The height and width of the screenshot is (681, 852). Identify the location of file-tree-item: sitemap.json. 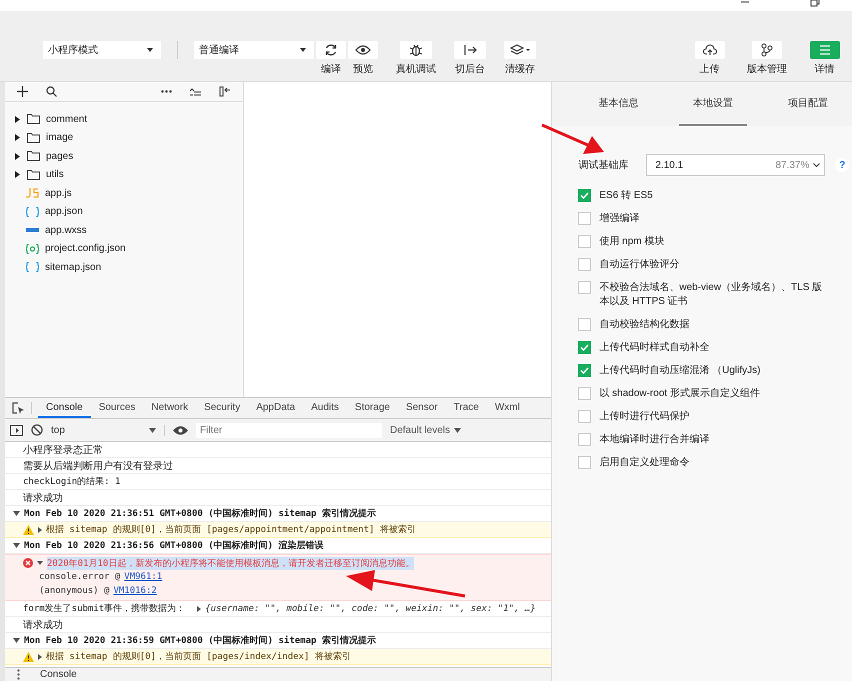
(124, 267).